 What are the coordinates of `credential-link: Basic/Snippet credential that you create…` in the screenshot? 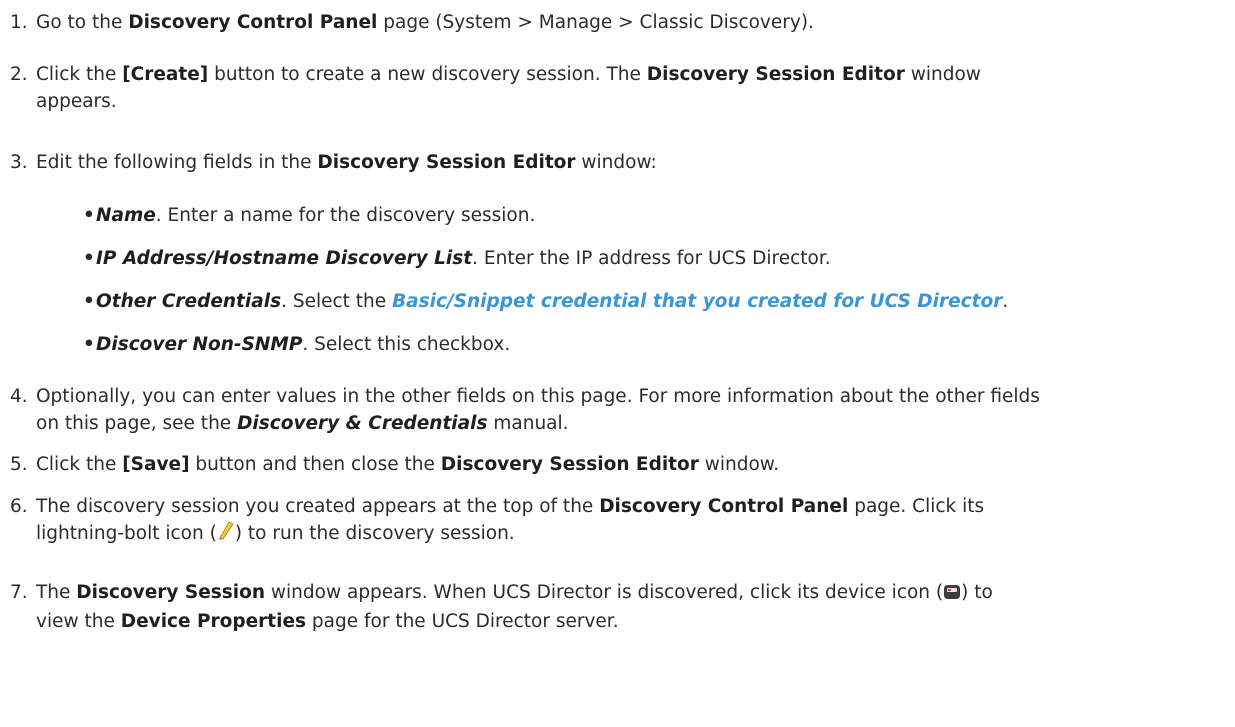 It's located at (697, 301).